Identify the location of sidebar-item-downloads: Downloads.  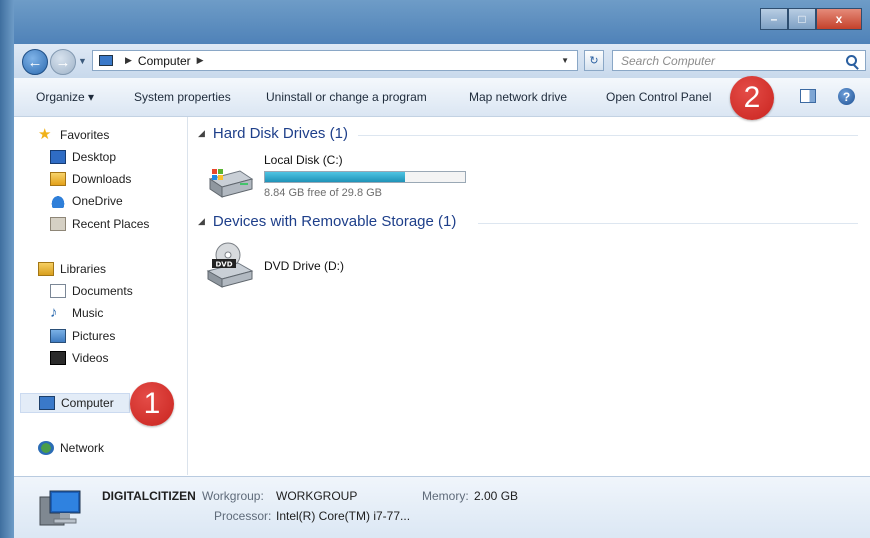
(90, 179).